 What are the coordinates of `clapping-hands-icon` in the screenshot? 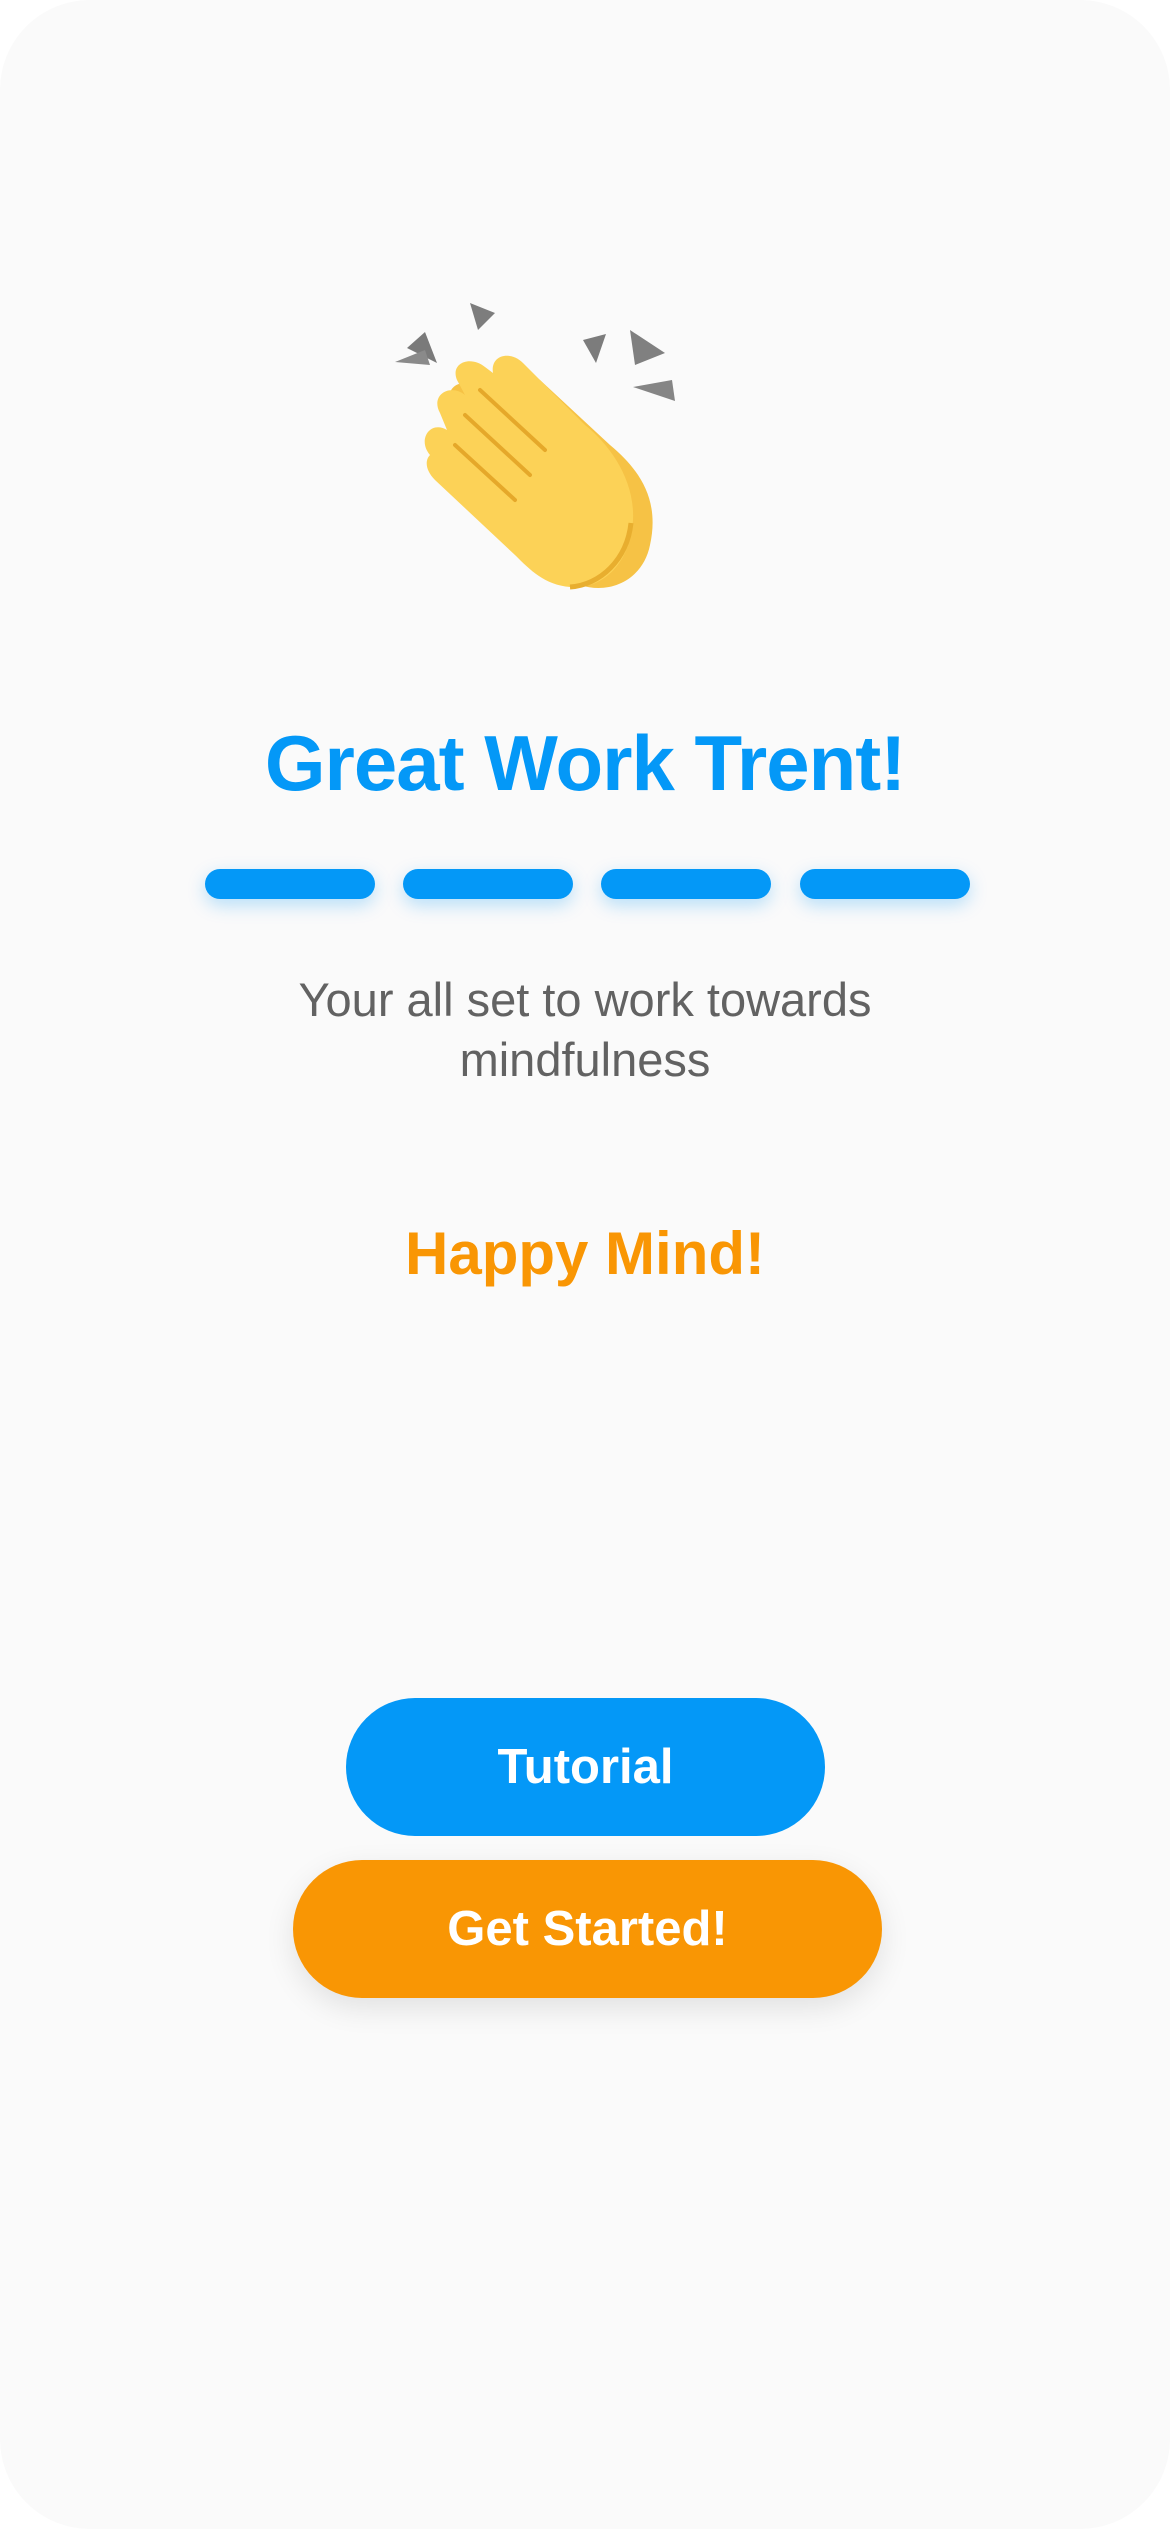 It's located at (535, 446).